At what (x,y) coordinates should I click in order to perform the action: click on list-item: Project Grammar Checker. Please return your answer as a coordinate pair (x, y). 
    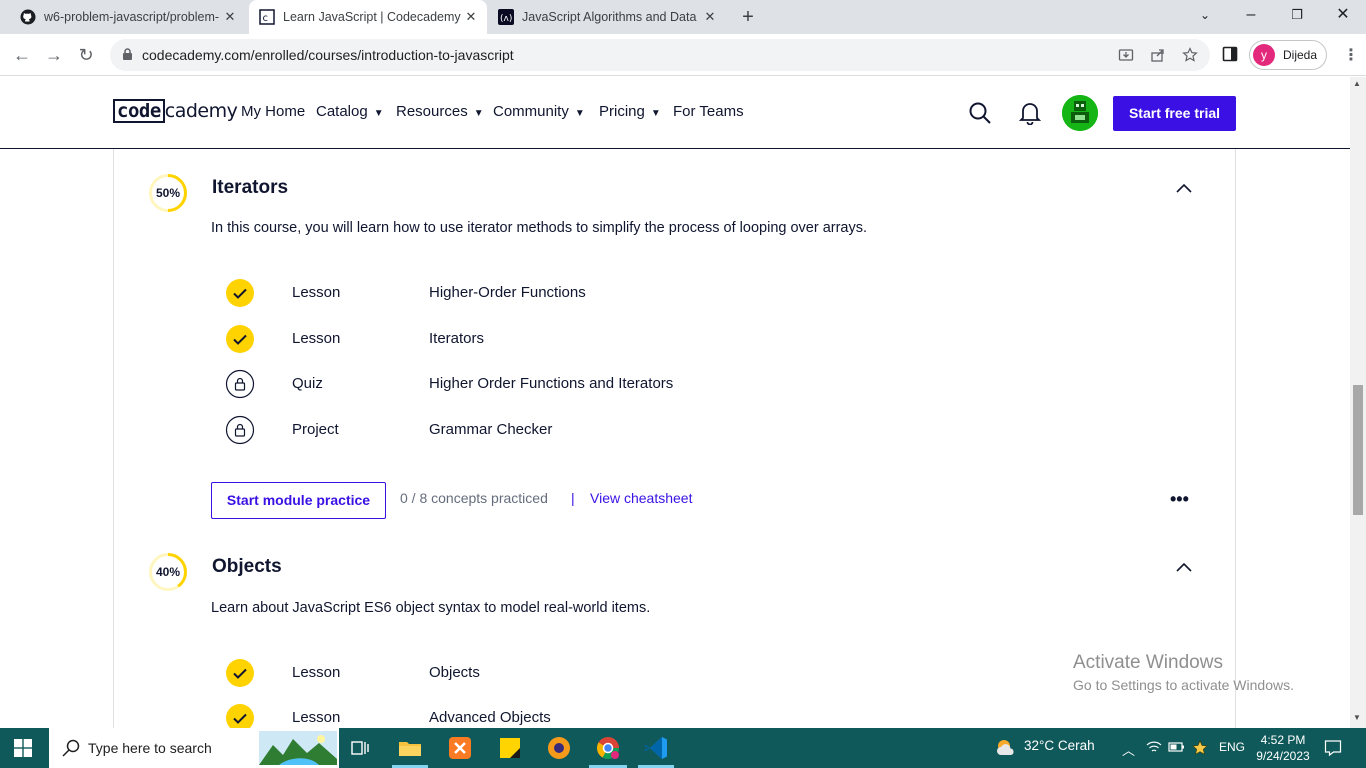
    Looking at the image, I should click on (625, 431).